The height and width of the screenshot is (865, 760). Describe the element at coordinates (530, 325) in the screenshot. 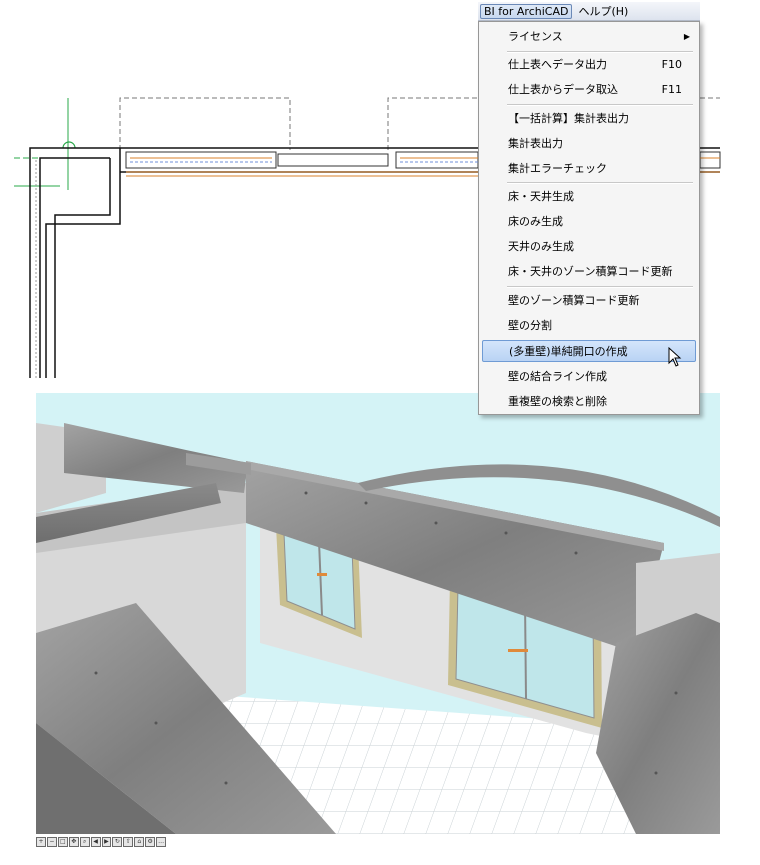

I see `menu-item-label: 壁の分割` at that location.